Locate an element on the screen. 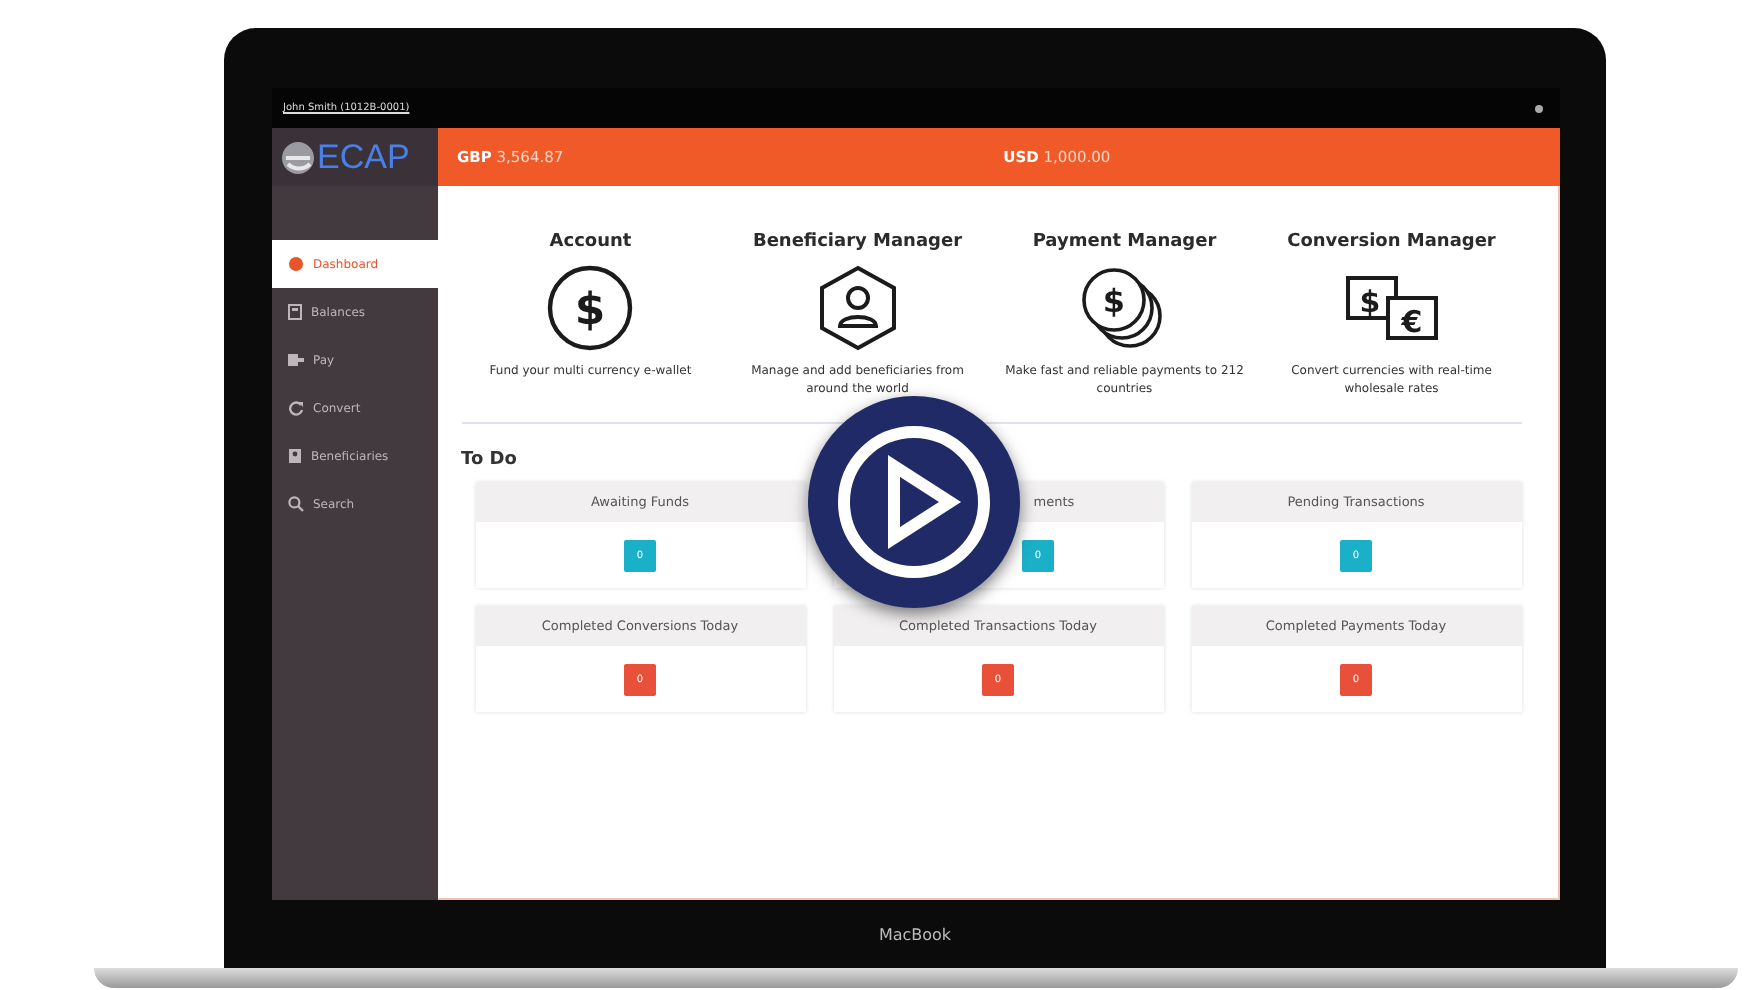 This screenshot has width=1754, height=990. calculator-icon is located at coordinates (294, 312).